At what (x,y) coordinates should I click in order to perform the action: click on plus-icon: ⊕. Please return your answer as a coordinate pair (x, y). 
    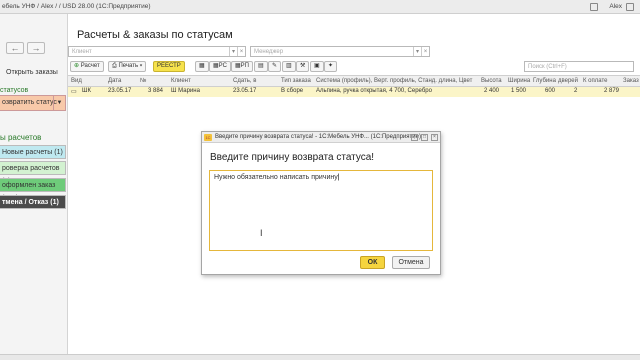
    Looking at the image, I should click on (77, 66).